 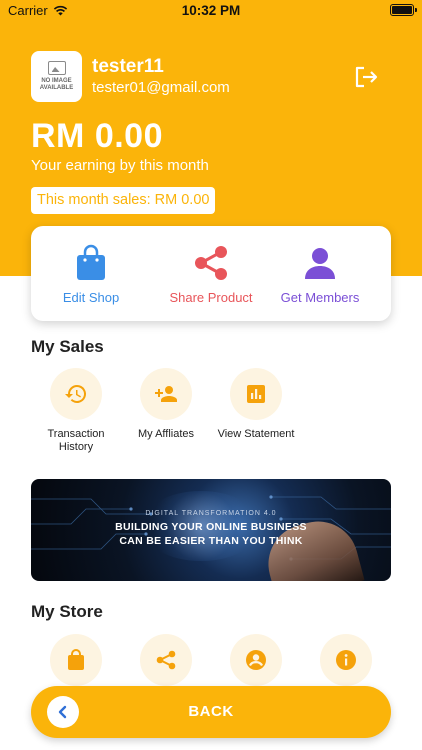 I want to click on store-info-button, so click(x=346, y=660).